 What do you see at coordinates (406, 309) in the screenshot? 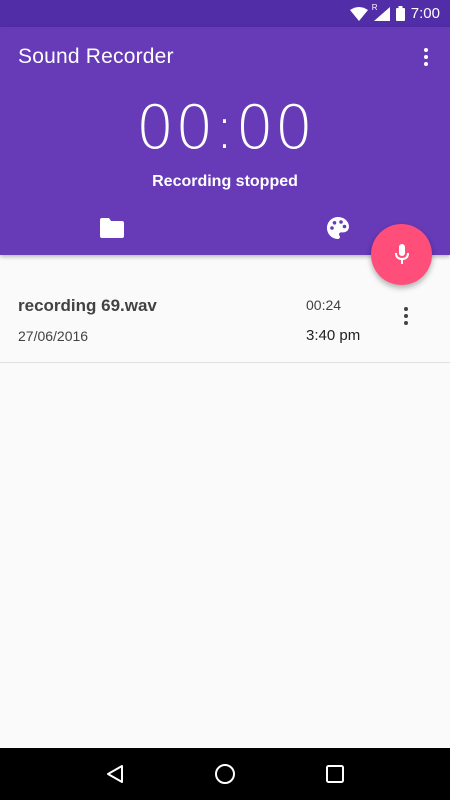
I see `item-options-icon` at bounding box center [406, 309].